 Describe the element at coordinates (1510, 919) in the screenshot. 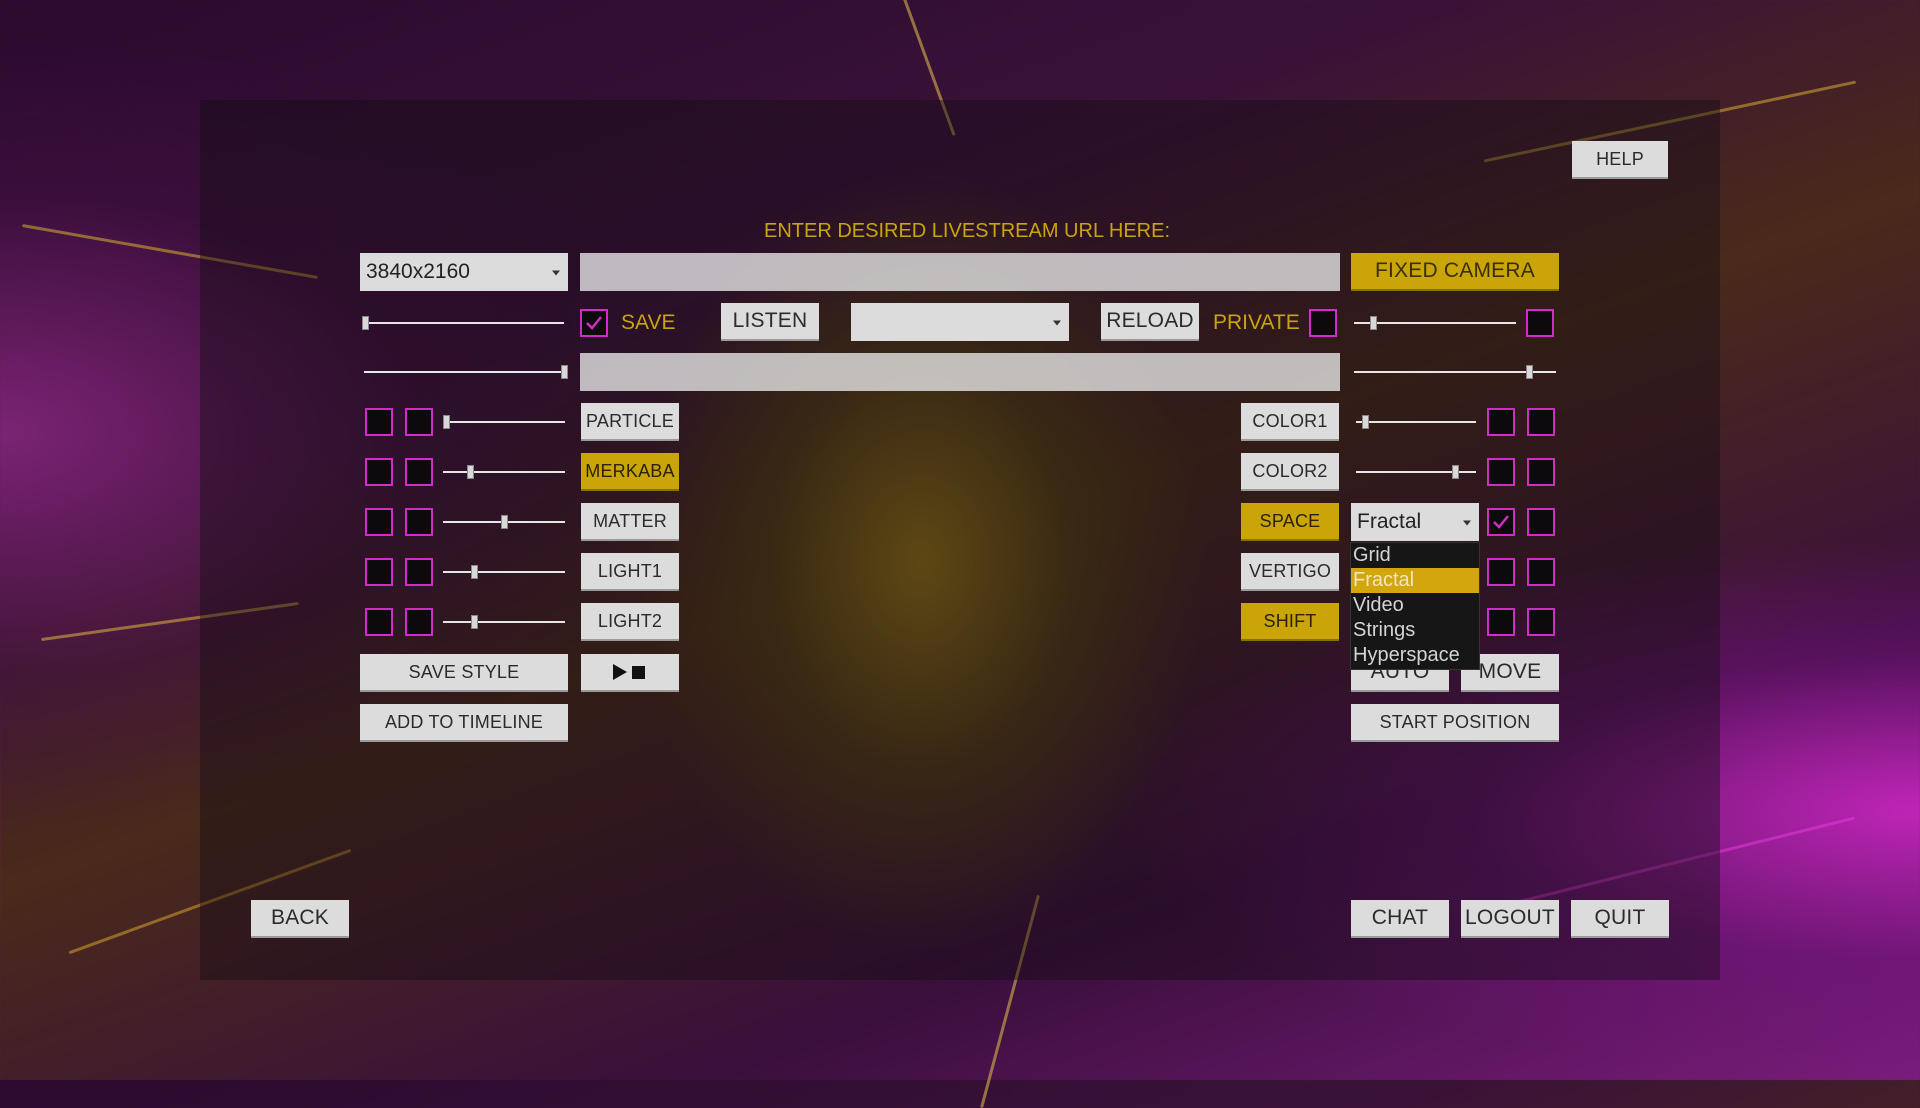

I see `logout-button: LOGOUT` at that location.